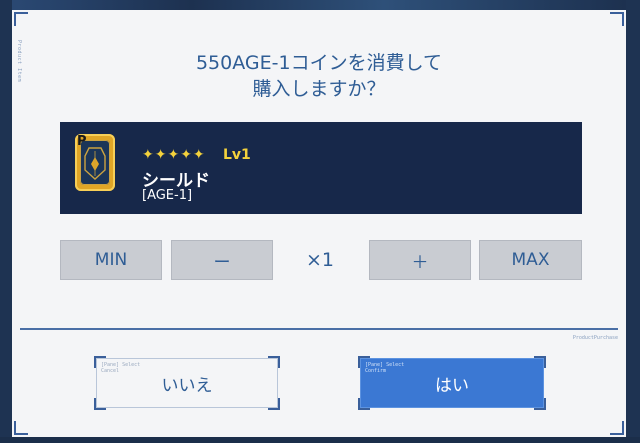 The image size is (640, 443). What do you see at coordinates (385, 368) in the screenshot?
I see `confirm-button-tag: [Pane] Select Confirm` at bounding box center [385, 368].